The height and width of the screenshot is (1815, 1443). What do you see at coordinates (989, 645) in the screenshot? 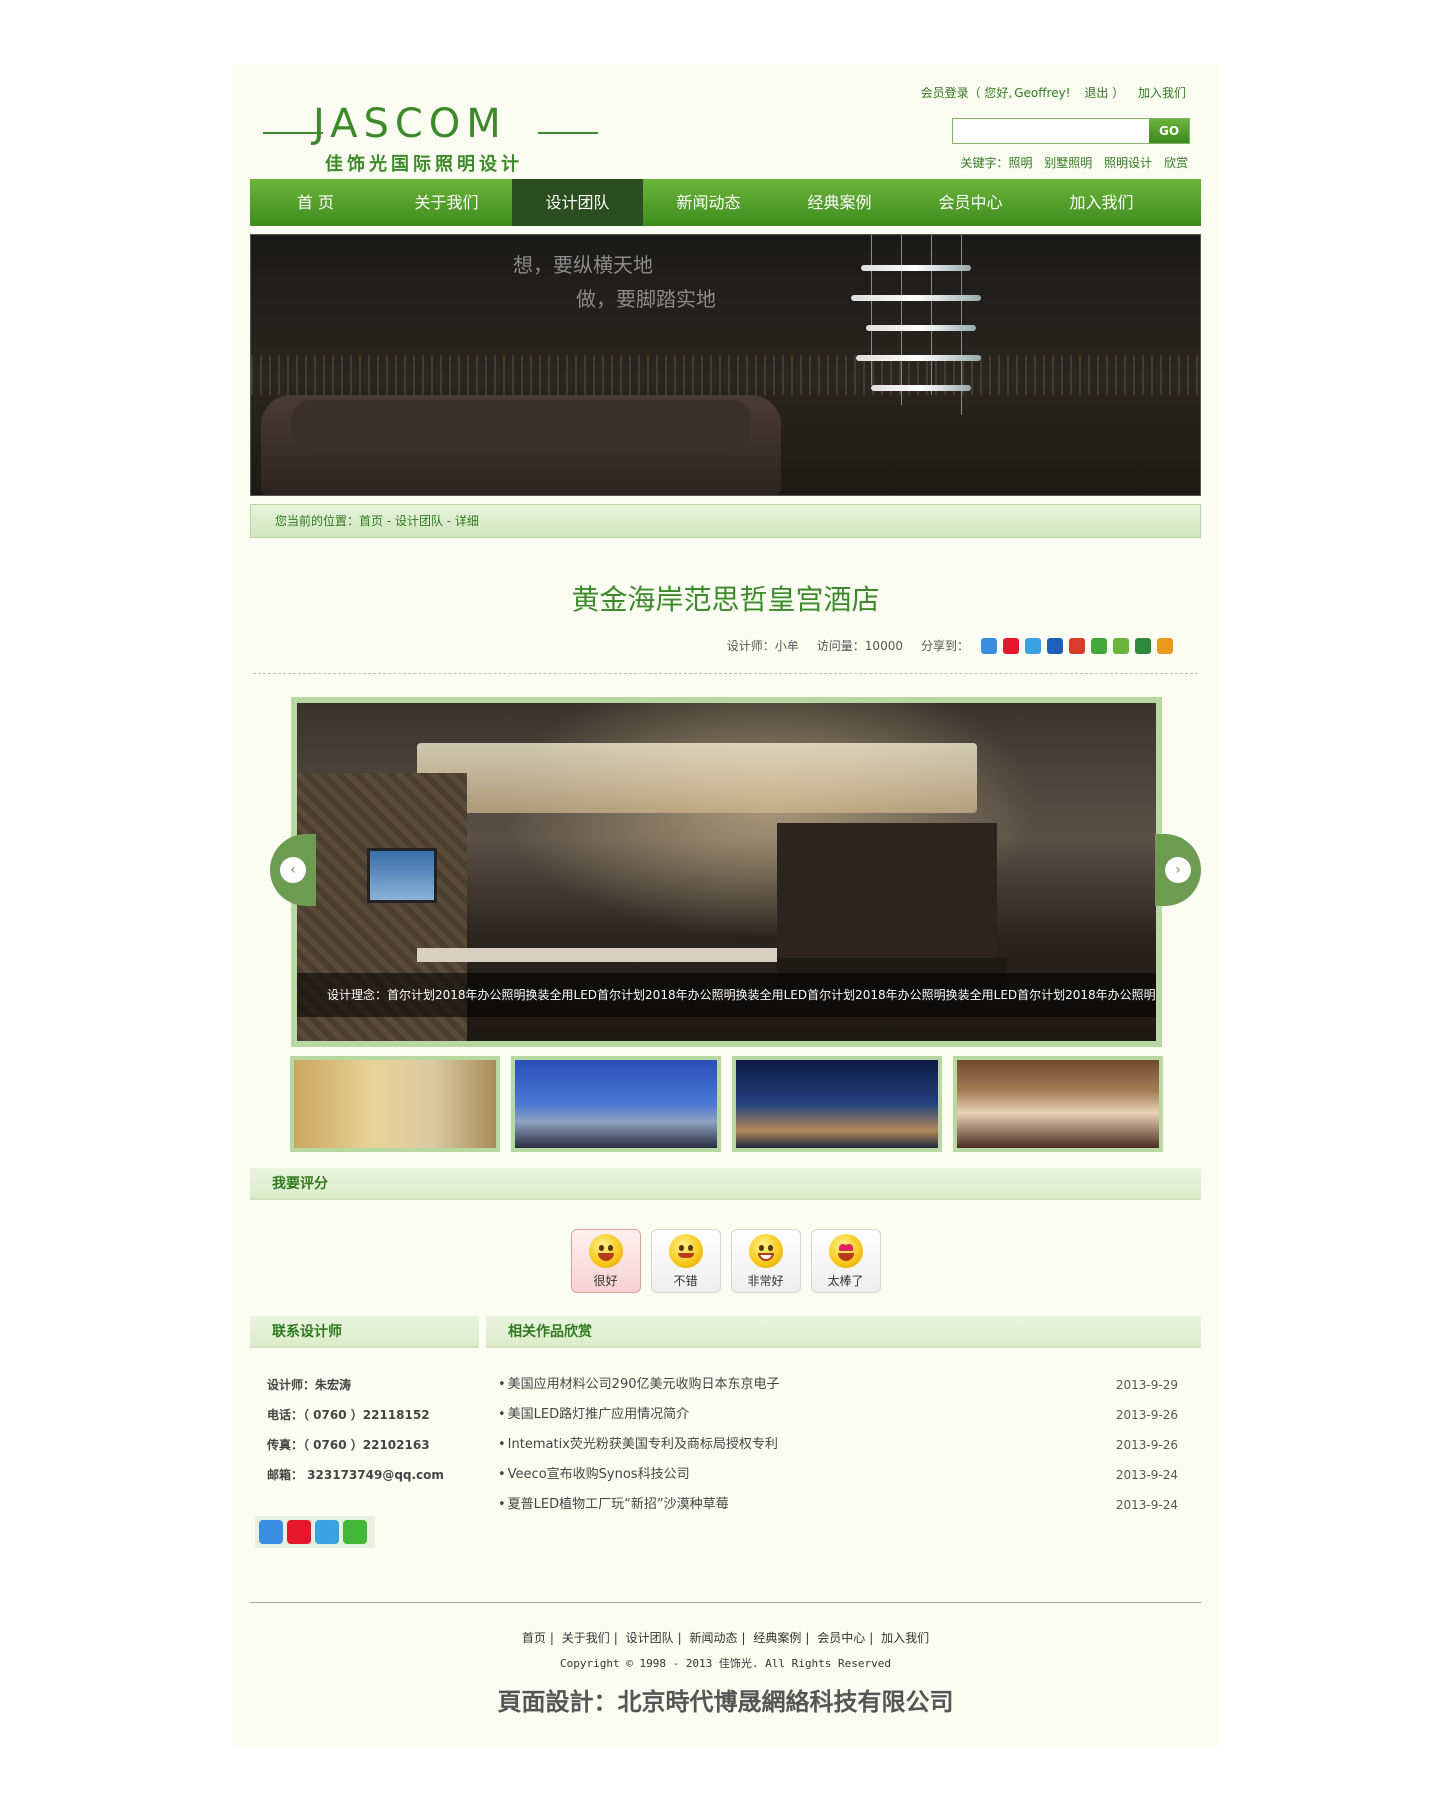
I see `qzone-share-icon` at bounding box center [989, 645].